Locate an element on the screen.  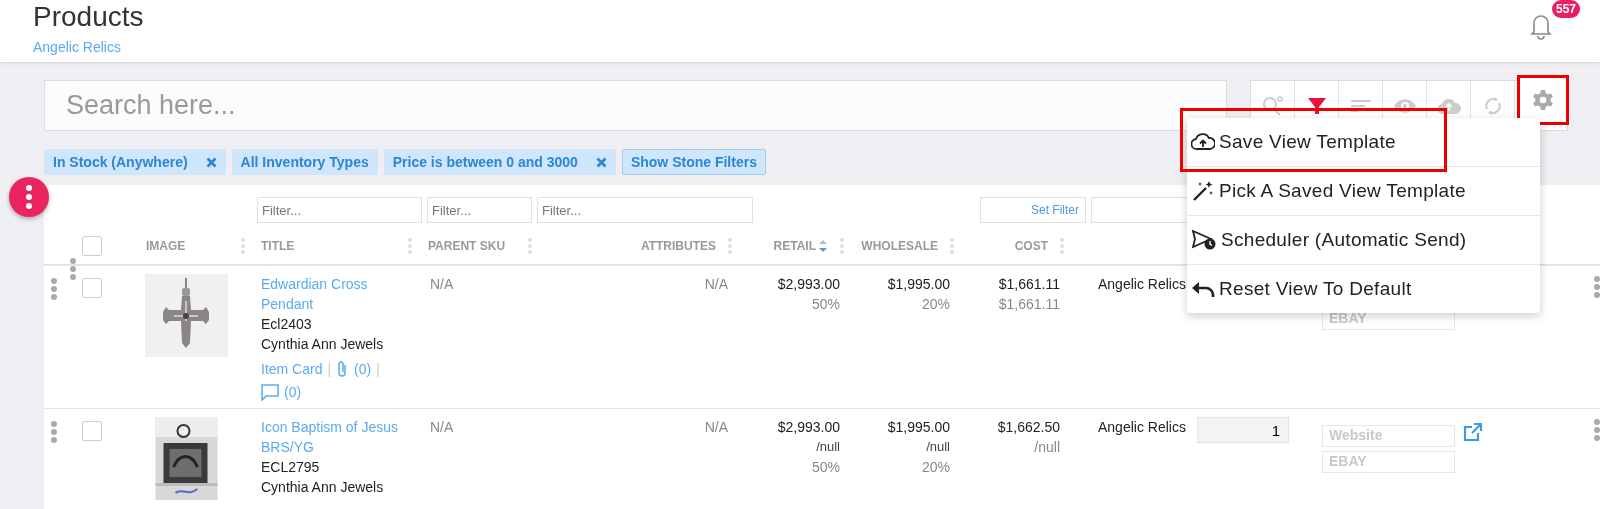
undo-icon is located at coordinates (1203, 289).